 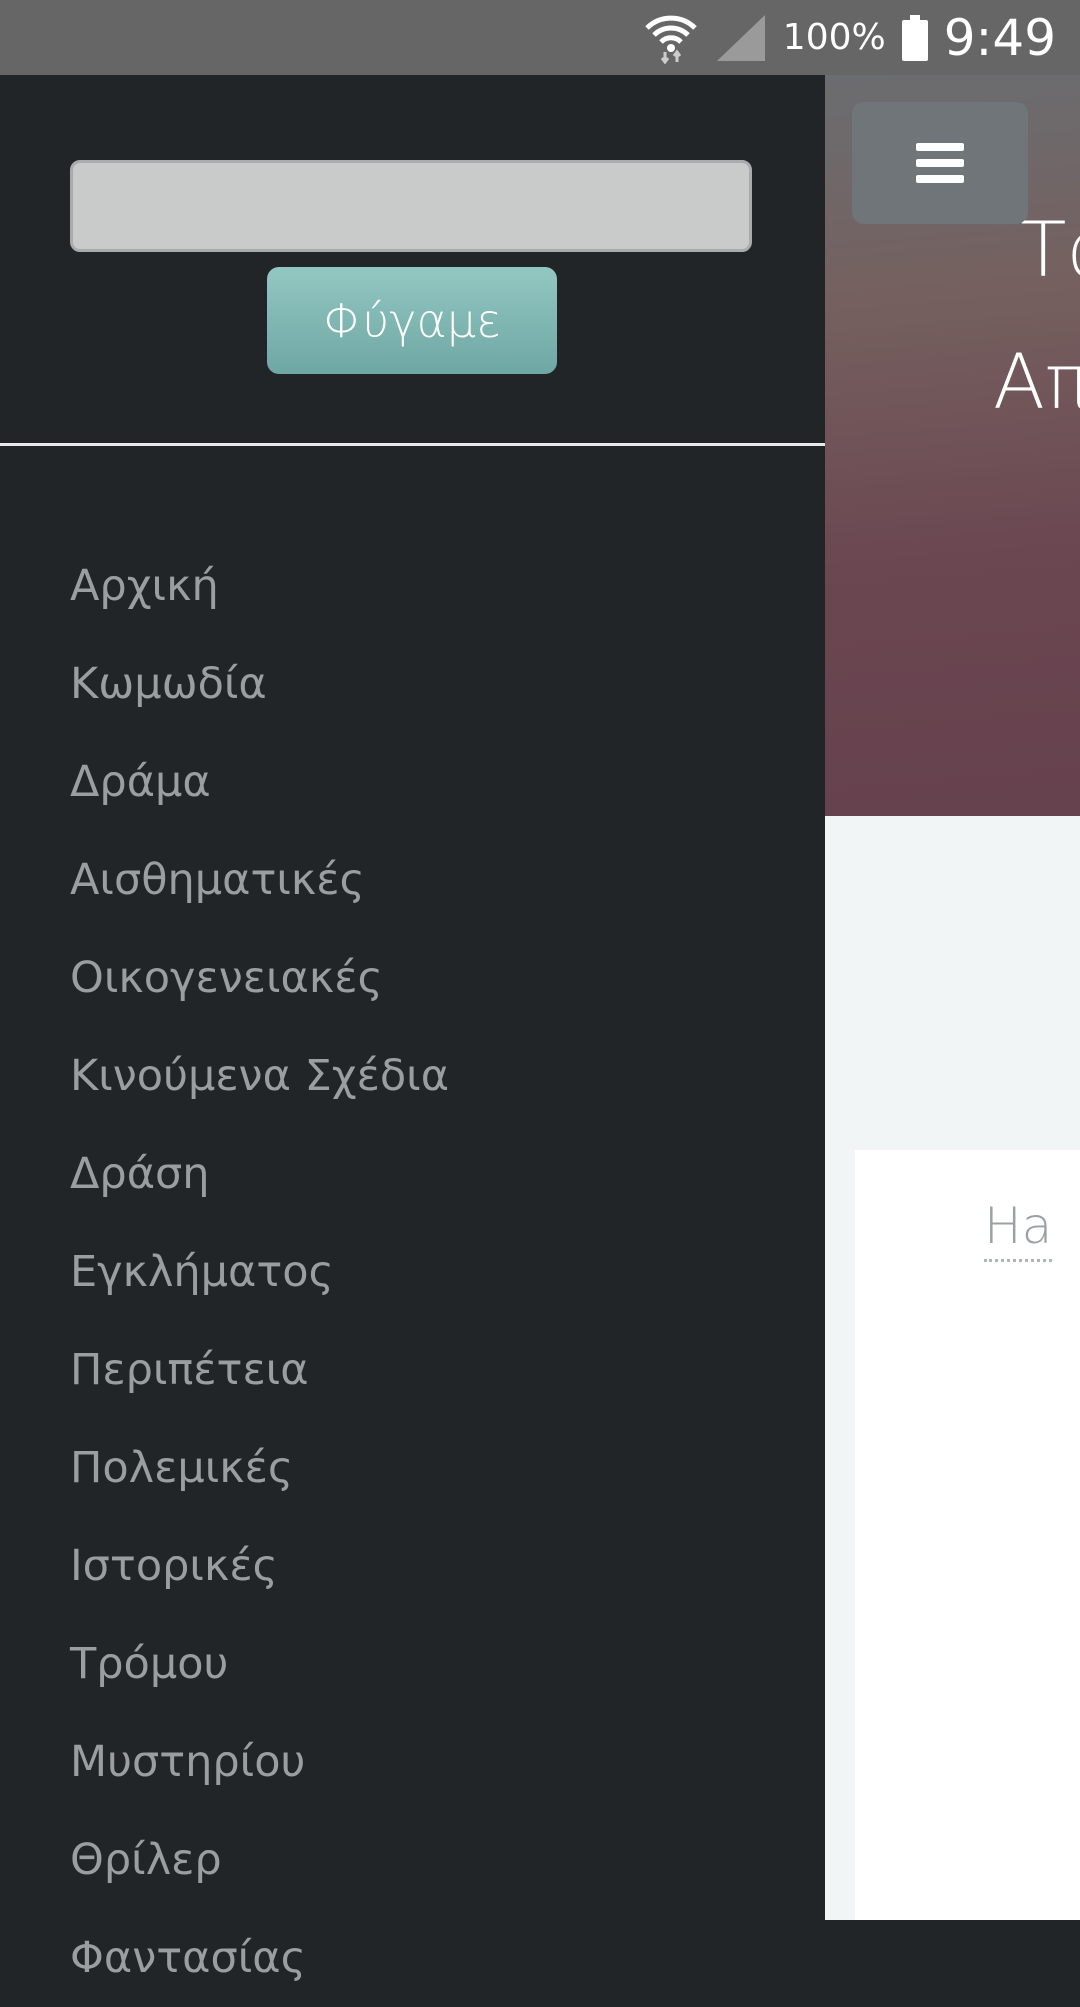 What do you see at coordinates (940, 147) in the screenshot?
I see `hamburger-icon` at bounding box center [940, 147].